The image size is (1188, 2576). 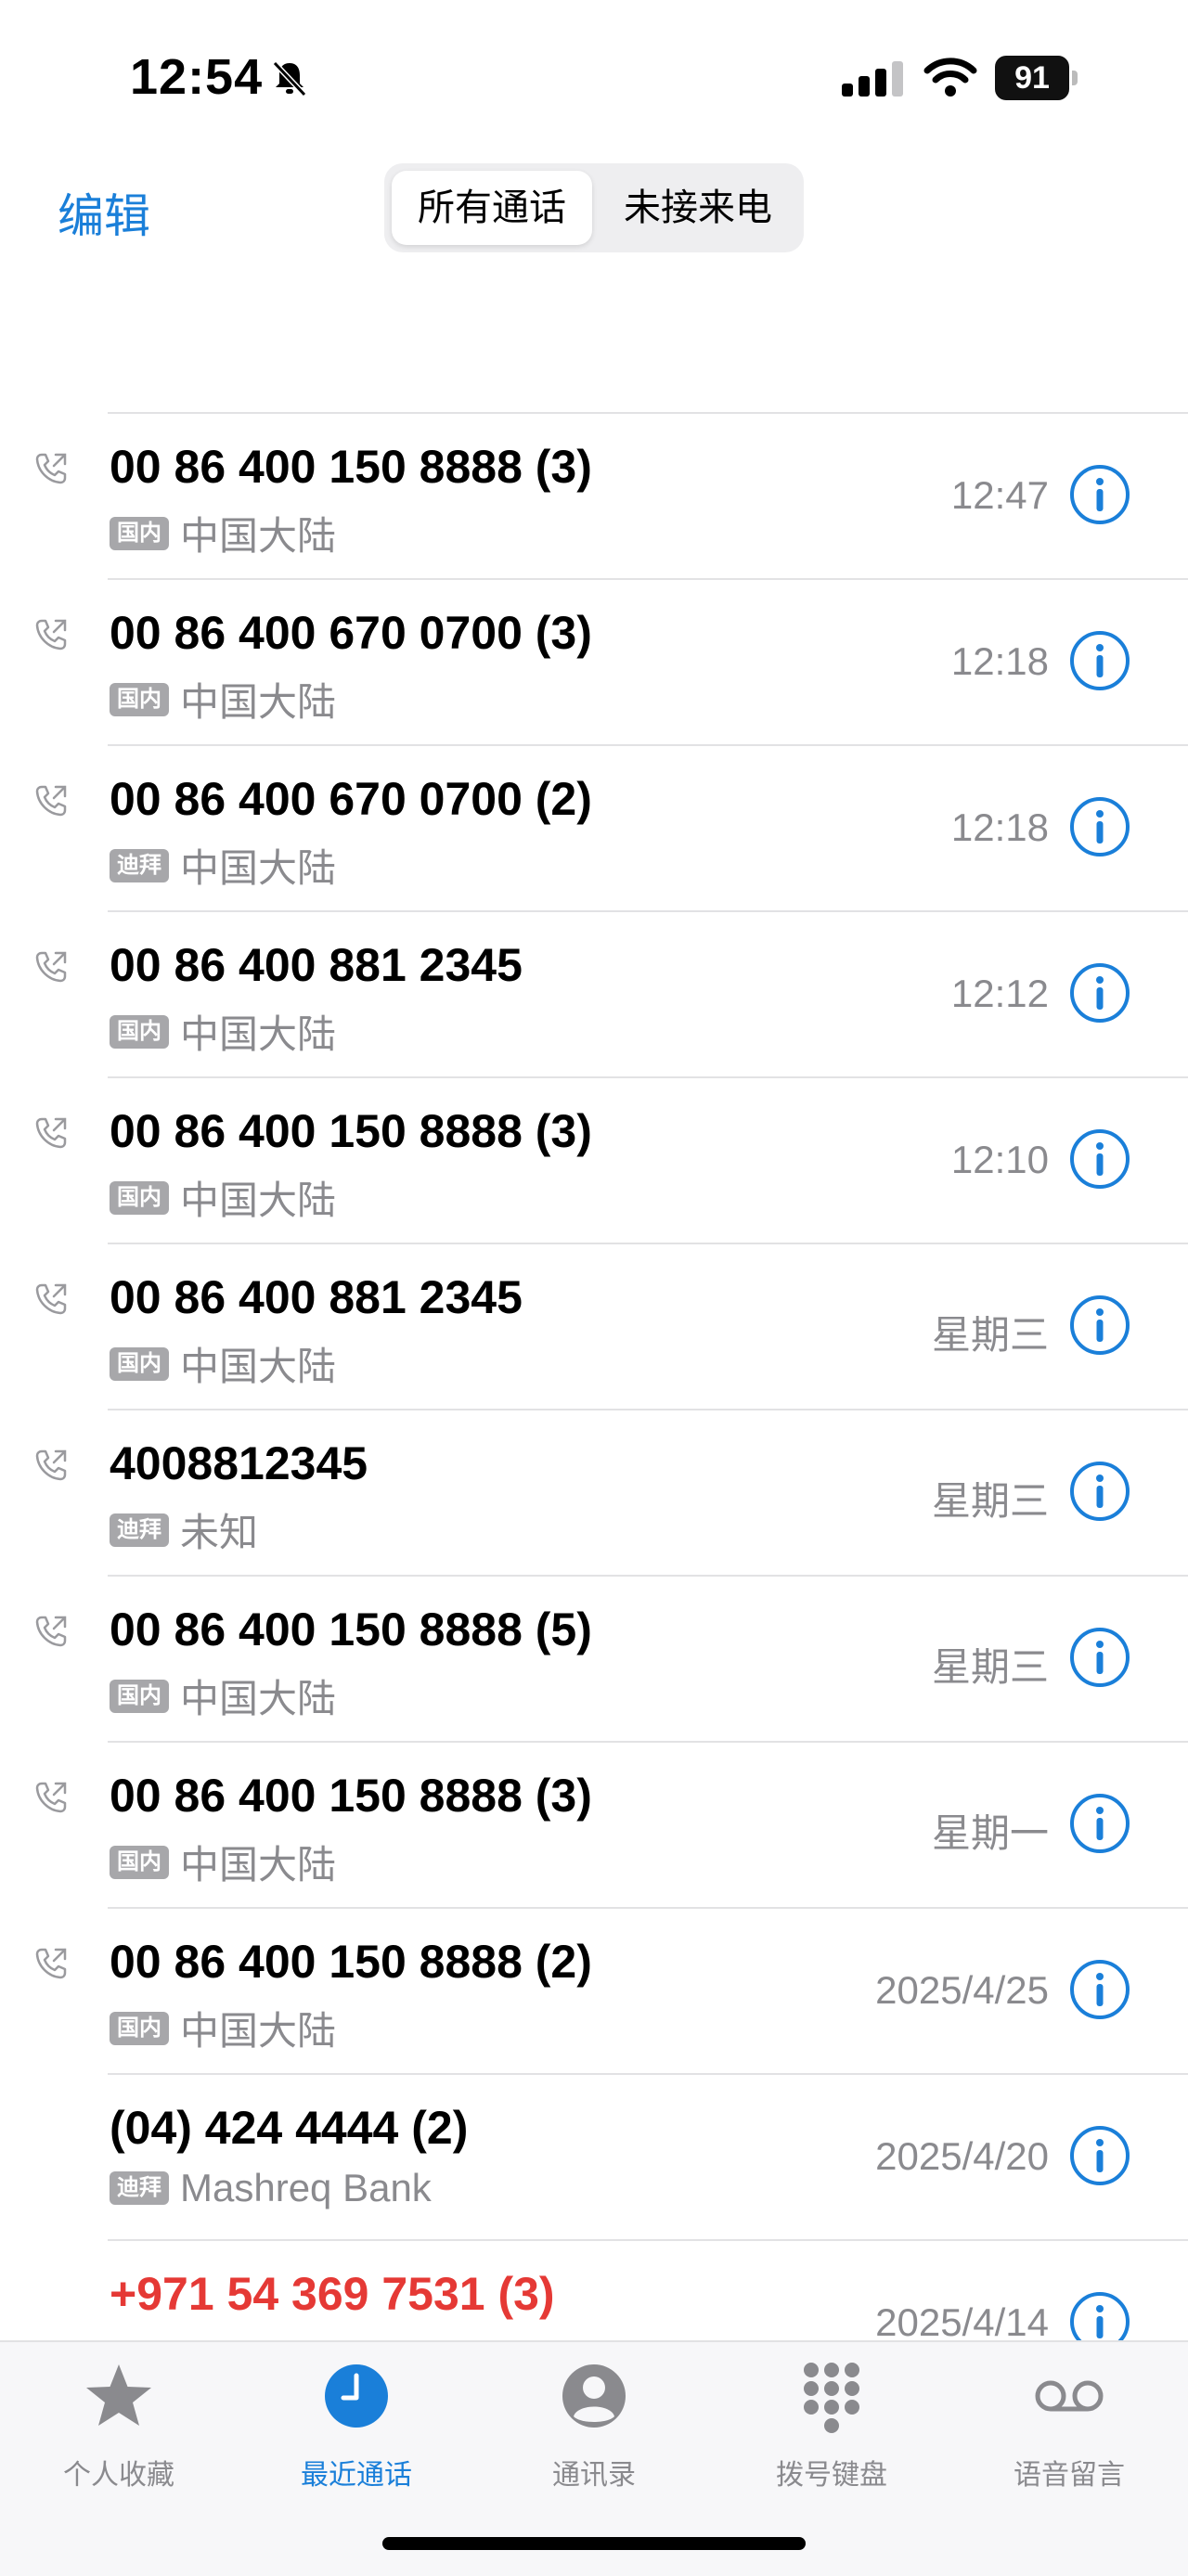 I want to click on call-number: 4008812345, so click(x=239, y=1463).